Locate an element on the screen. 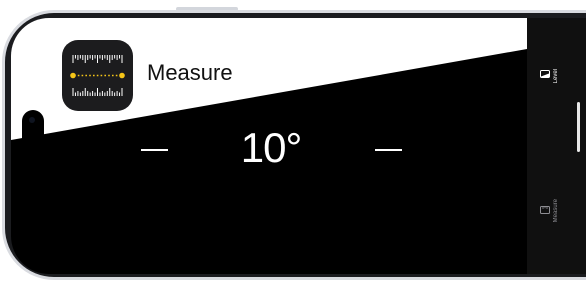 Image resolution: width=586 pixels, height=282 pixels. angle-value: 10 is located at coordinates (263, 147).